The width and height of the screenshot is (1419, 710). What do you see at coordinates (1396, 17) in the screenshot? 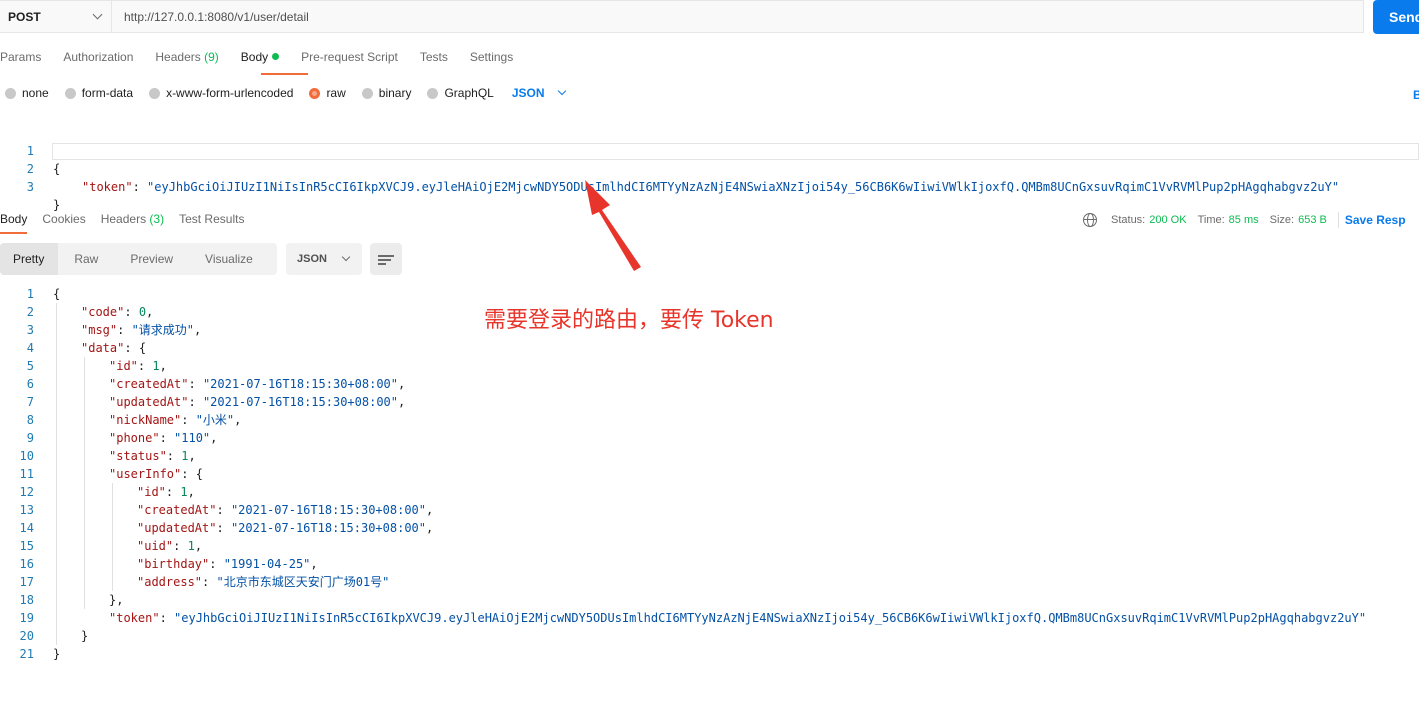
I see `send-button: Send` at bounding box center [1396, 17].